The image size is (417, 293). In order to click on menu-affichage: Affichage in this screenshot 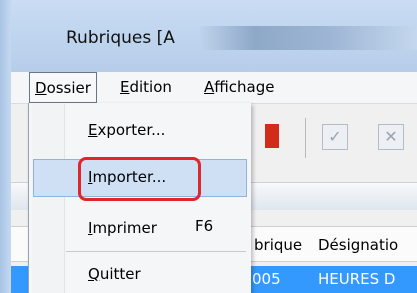, I will do `click(239, 87)`.